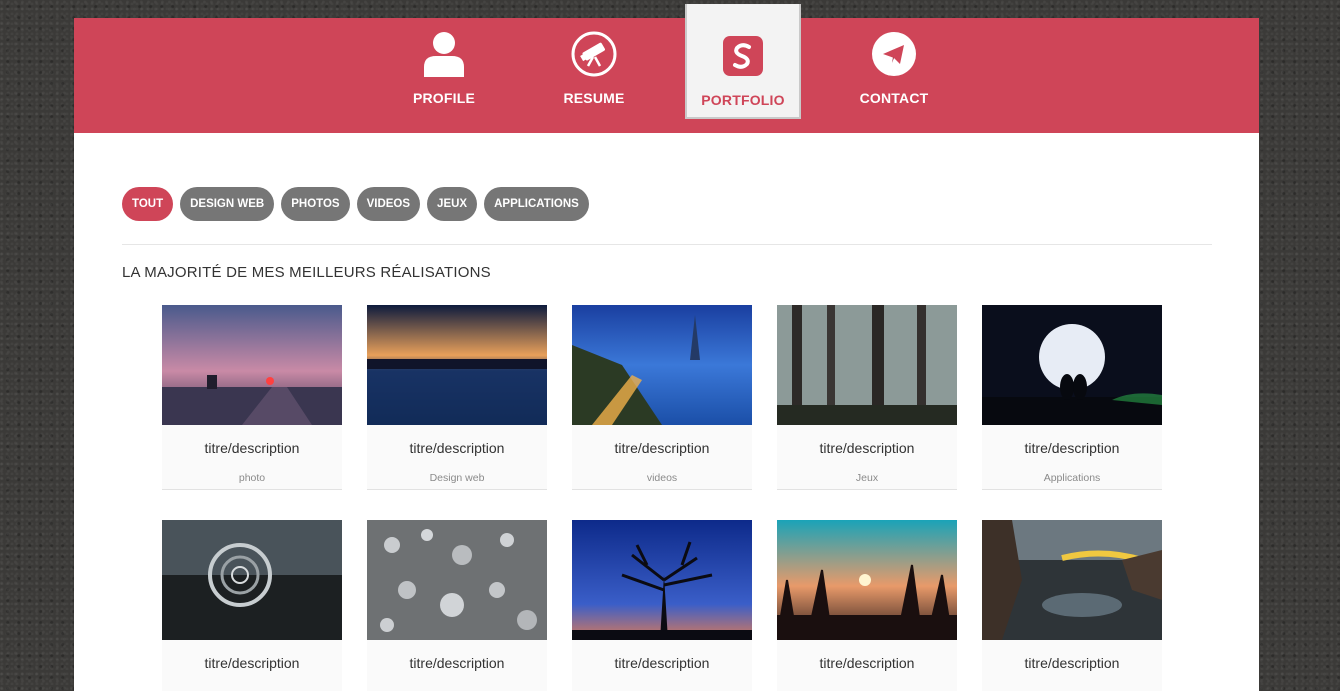 The height and width of the screenshot is (691, 1340). Describe the element at coordinates (743, 100) in the screenshot. I see `nav-label-portfolio: PORTFOLIO` at that location.